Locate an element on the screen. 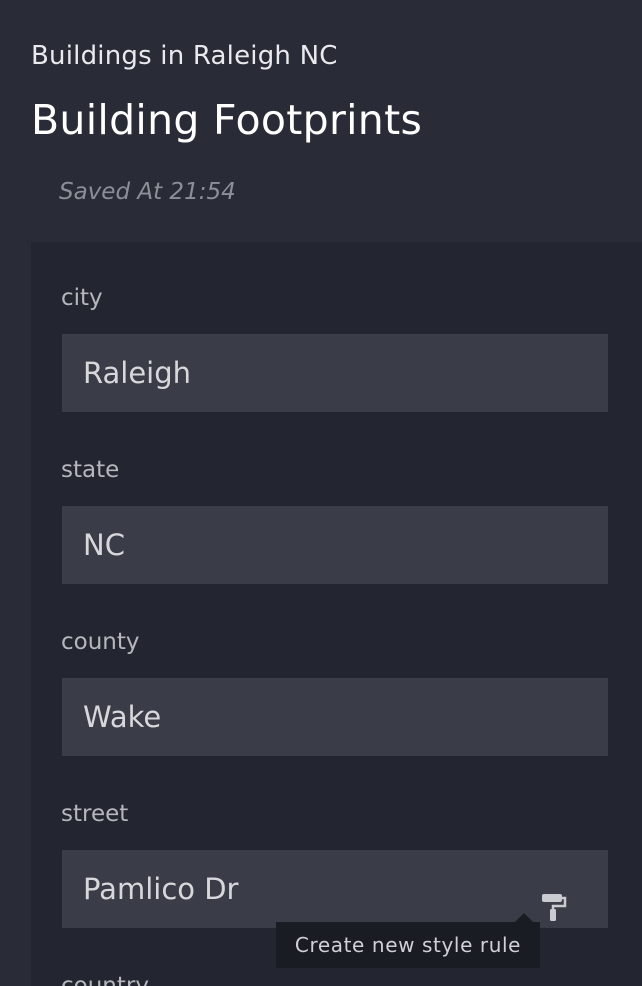  field-label-city: city is located at coordinates (82, 298).